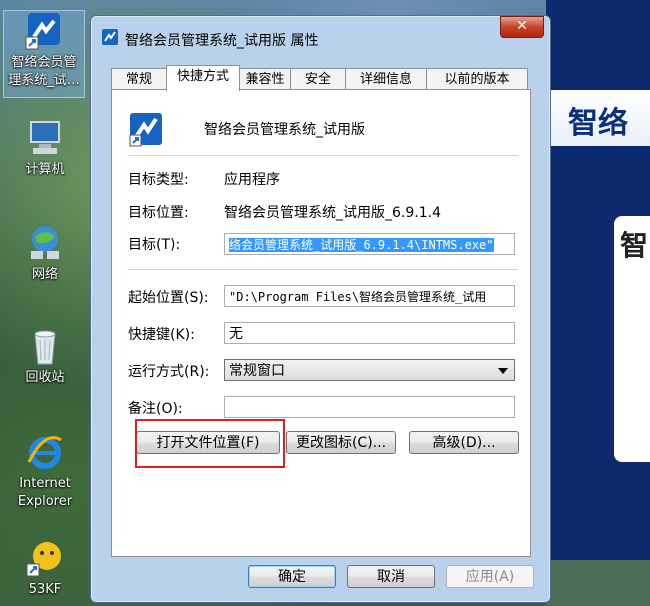 This screenshot has width=650, height=606. Describe the element at coordinates (139, 79) in the screenshot. I see `tab-general: 常规` at that location.